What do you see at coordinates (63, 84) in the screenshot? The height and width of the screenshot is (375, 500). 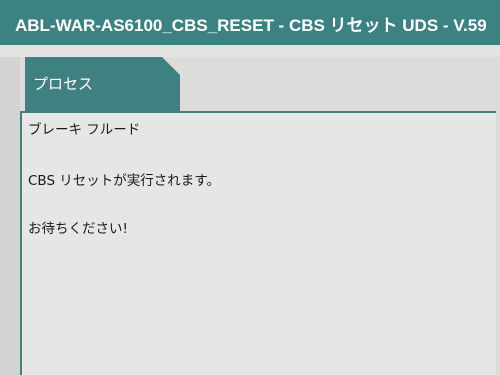 I see `tab-process-label: プロセス` at bounding box center [63, 84].